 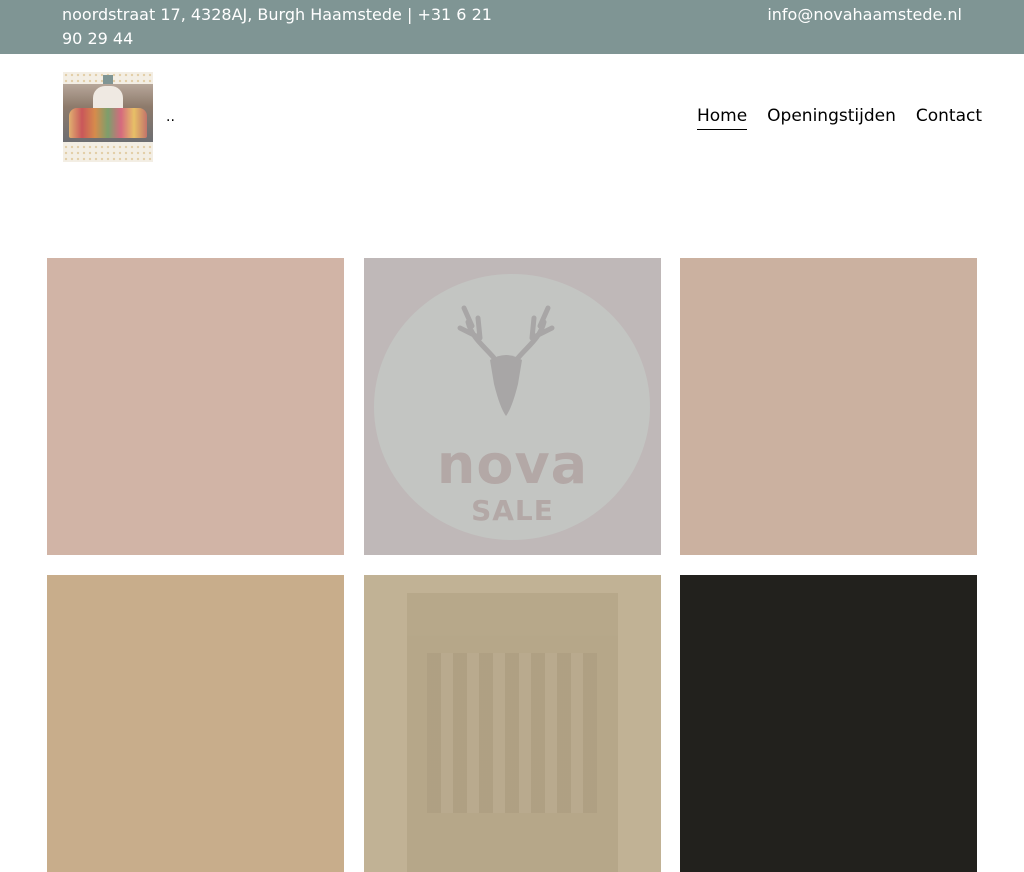 I want to click on logo-people, so click(x=108, y=123).